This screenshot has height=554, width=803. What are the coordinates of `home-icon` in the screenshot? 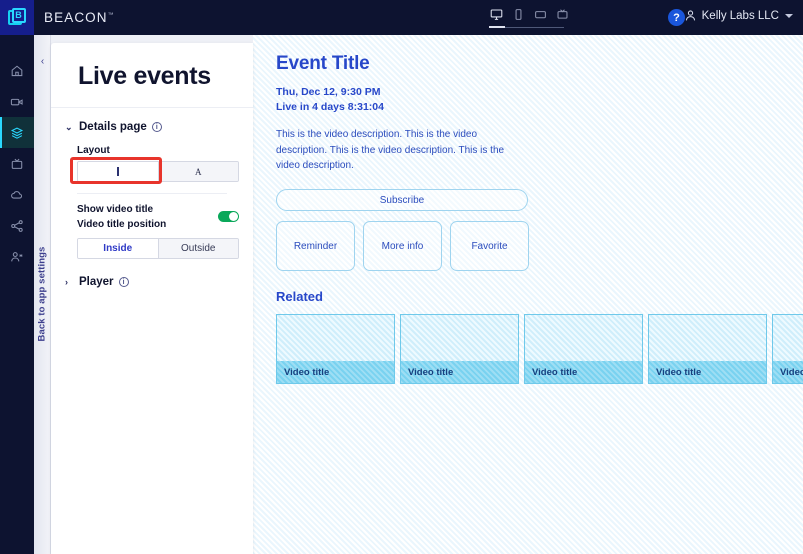 It's located at (17, 70).